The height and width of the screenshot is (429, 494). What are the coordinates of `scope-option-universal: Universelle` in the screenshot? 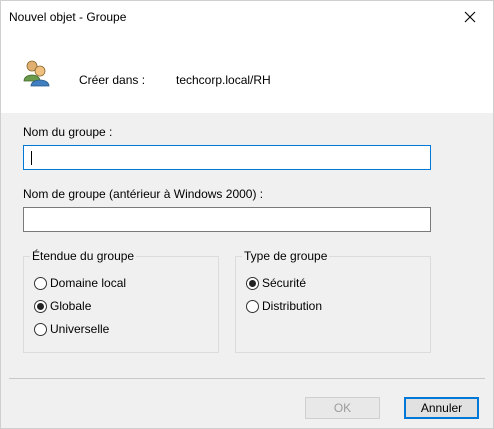 It's located at (71, 329).